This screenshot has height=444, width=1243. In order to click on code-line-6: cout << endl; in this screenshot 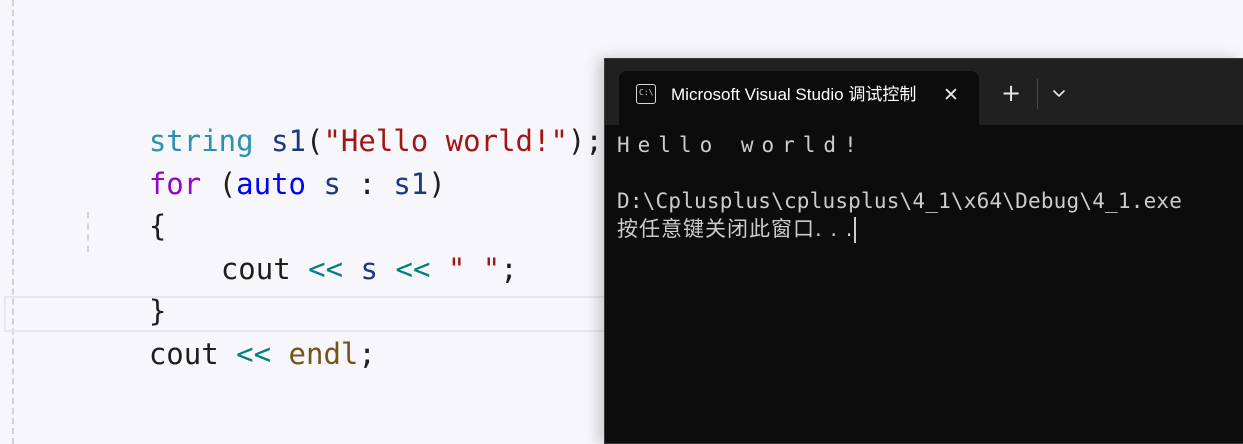, I will do `click(227, 332)`.